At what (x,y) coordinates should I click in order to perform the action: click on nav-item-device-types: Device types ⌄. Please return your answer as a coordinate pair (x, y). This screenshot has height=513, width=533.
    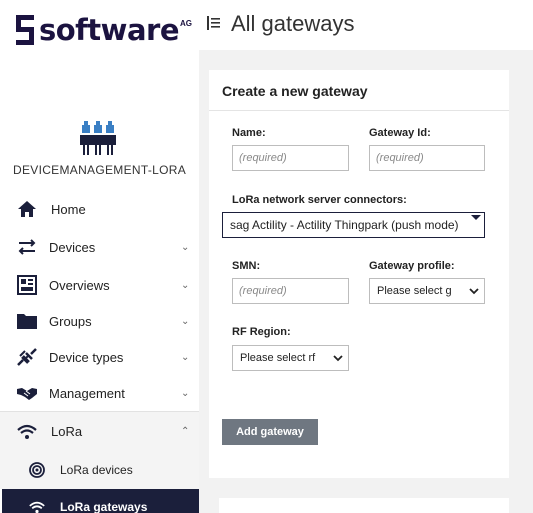
    Looking at the image, I should click on (99, 357).